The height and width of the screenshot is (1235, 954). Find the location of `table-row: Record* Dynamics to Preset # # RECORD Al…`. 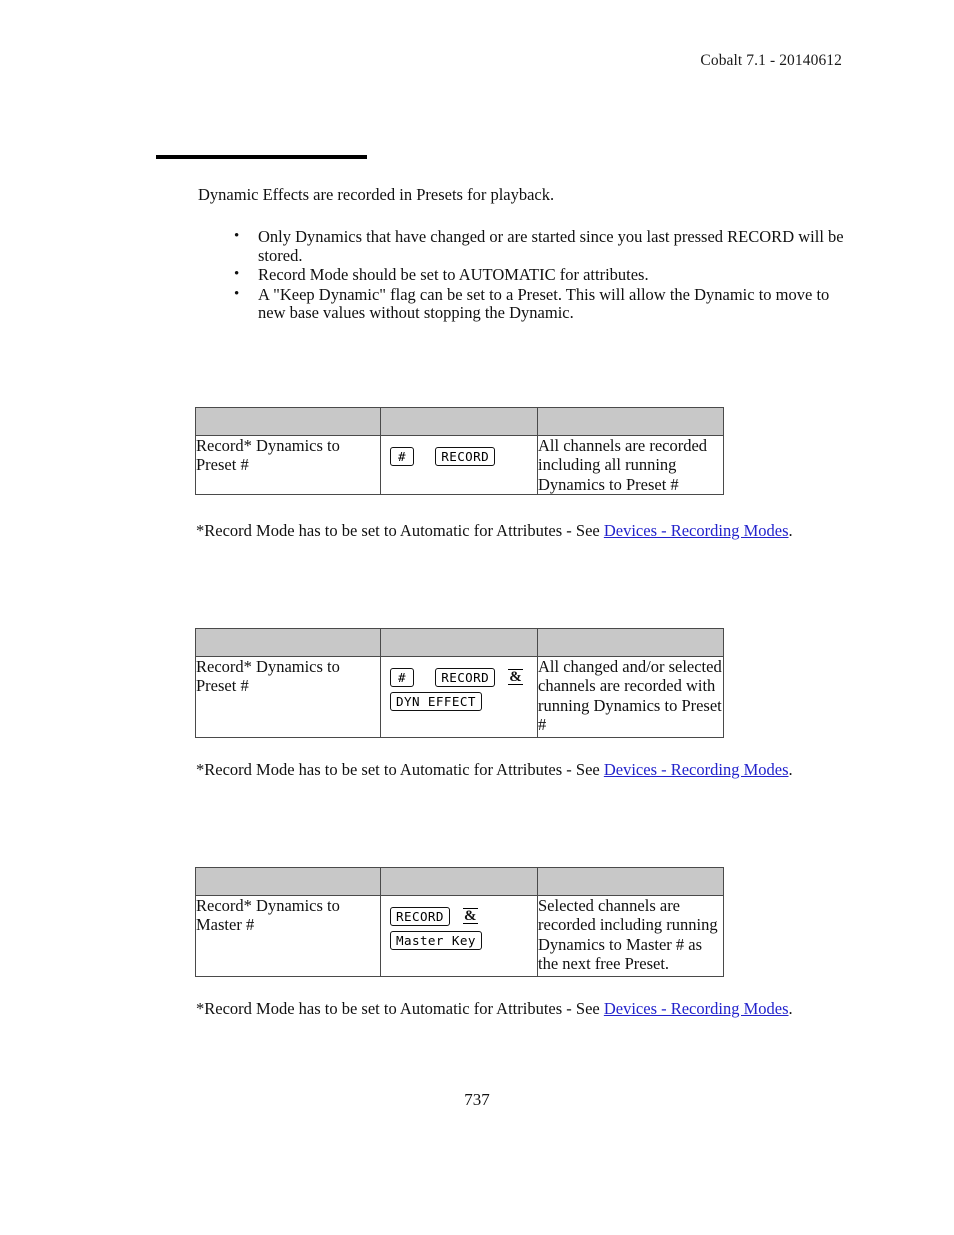

table-row: Record* Dynamics to Preset # # RECORD Al… is located at coordinates (459, 465).